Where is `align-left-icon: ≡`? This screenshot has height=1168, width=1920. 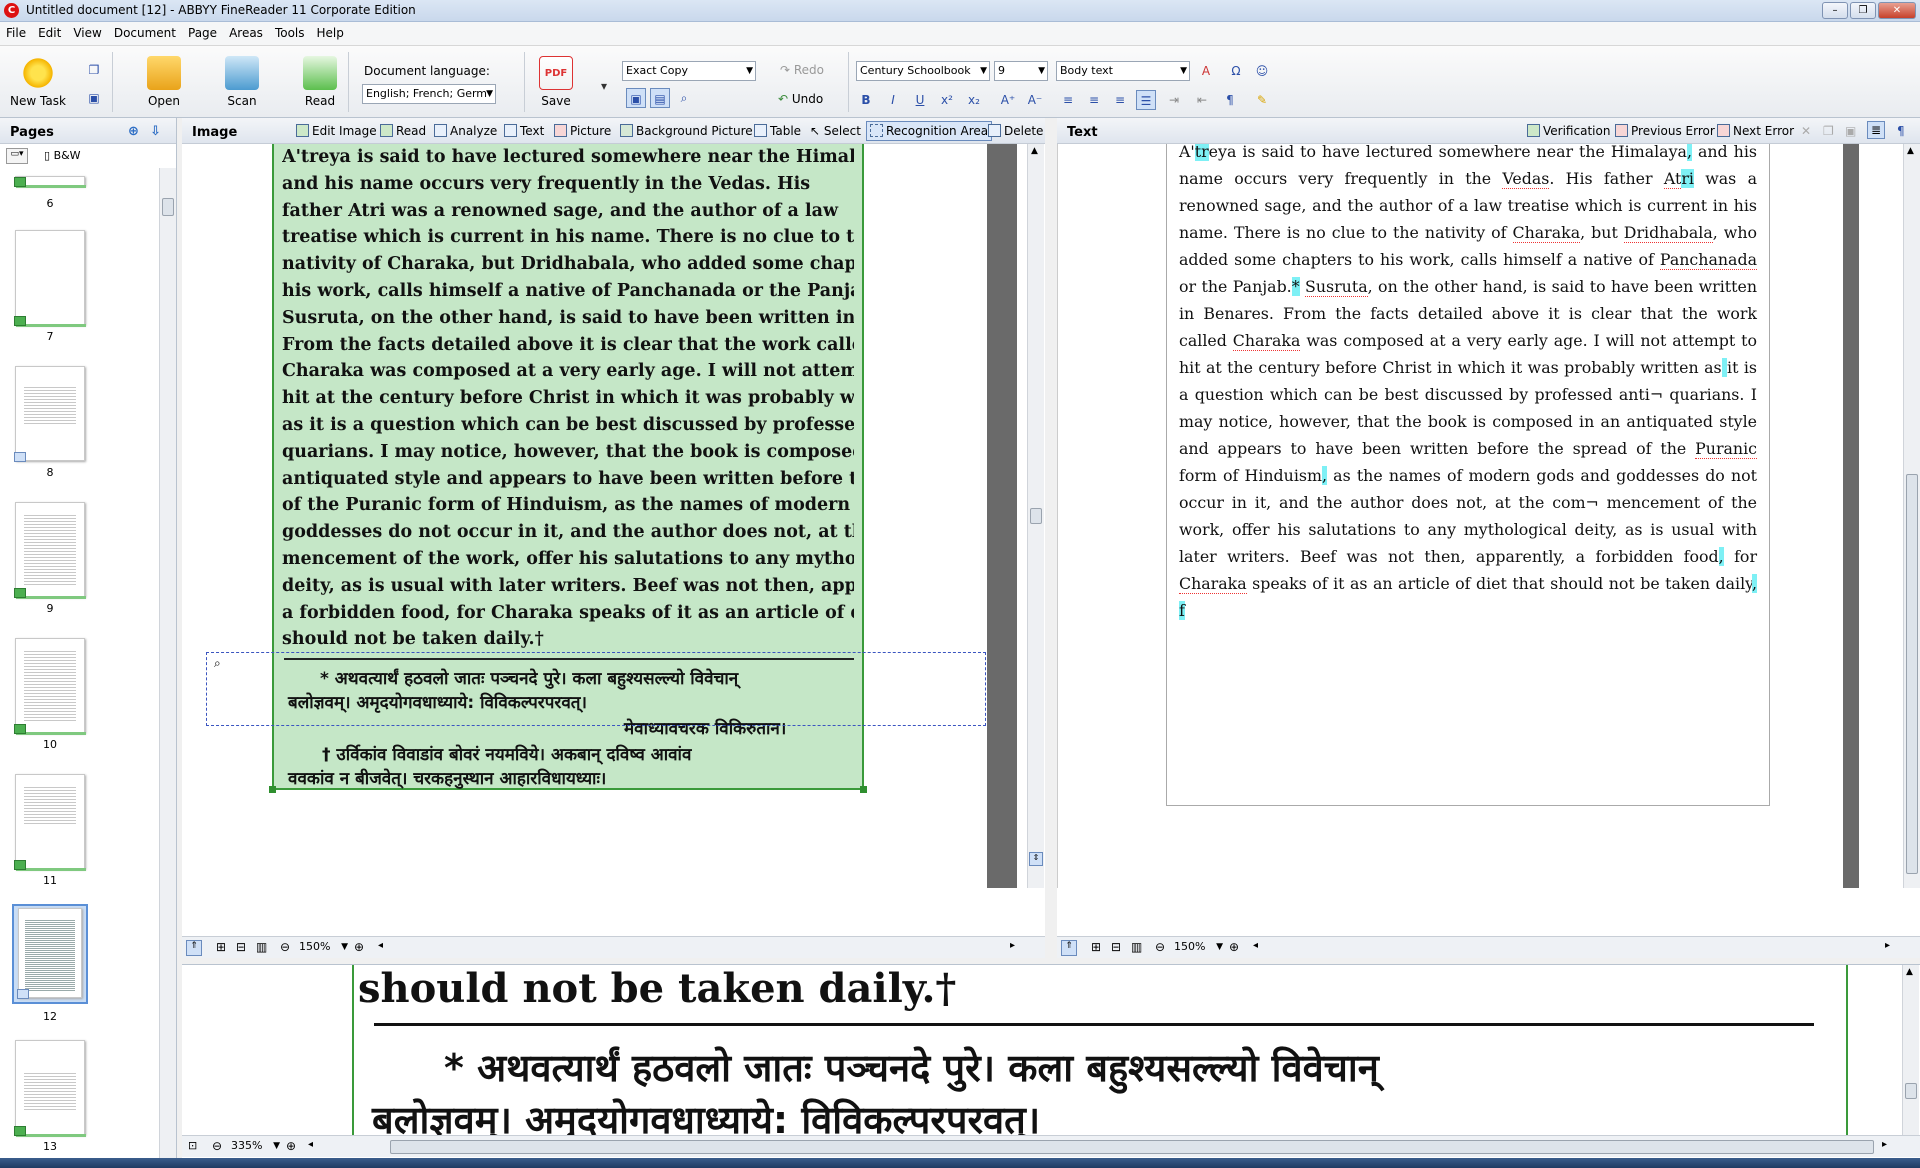 align-left-icon: ≡ is located at coordinates (1068, 100).